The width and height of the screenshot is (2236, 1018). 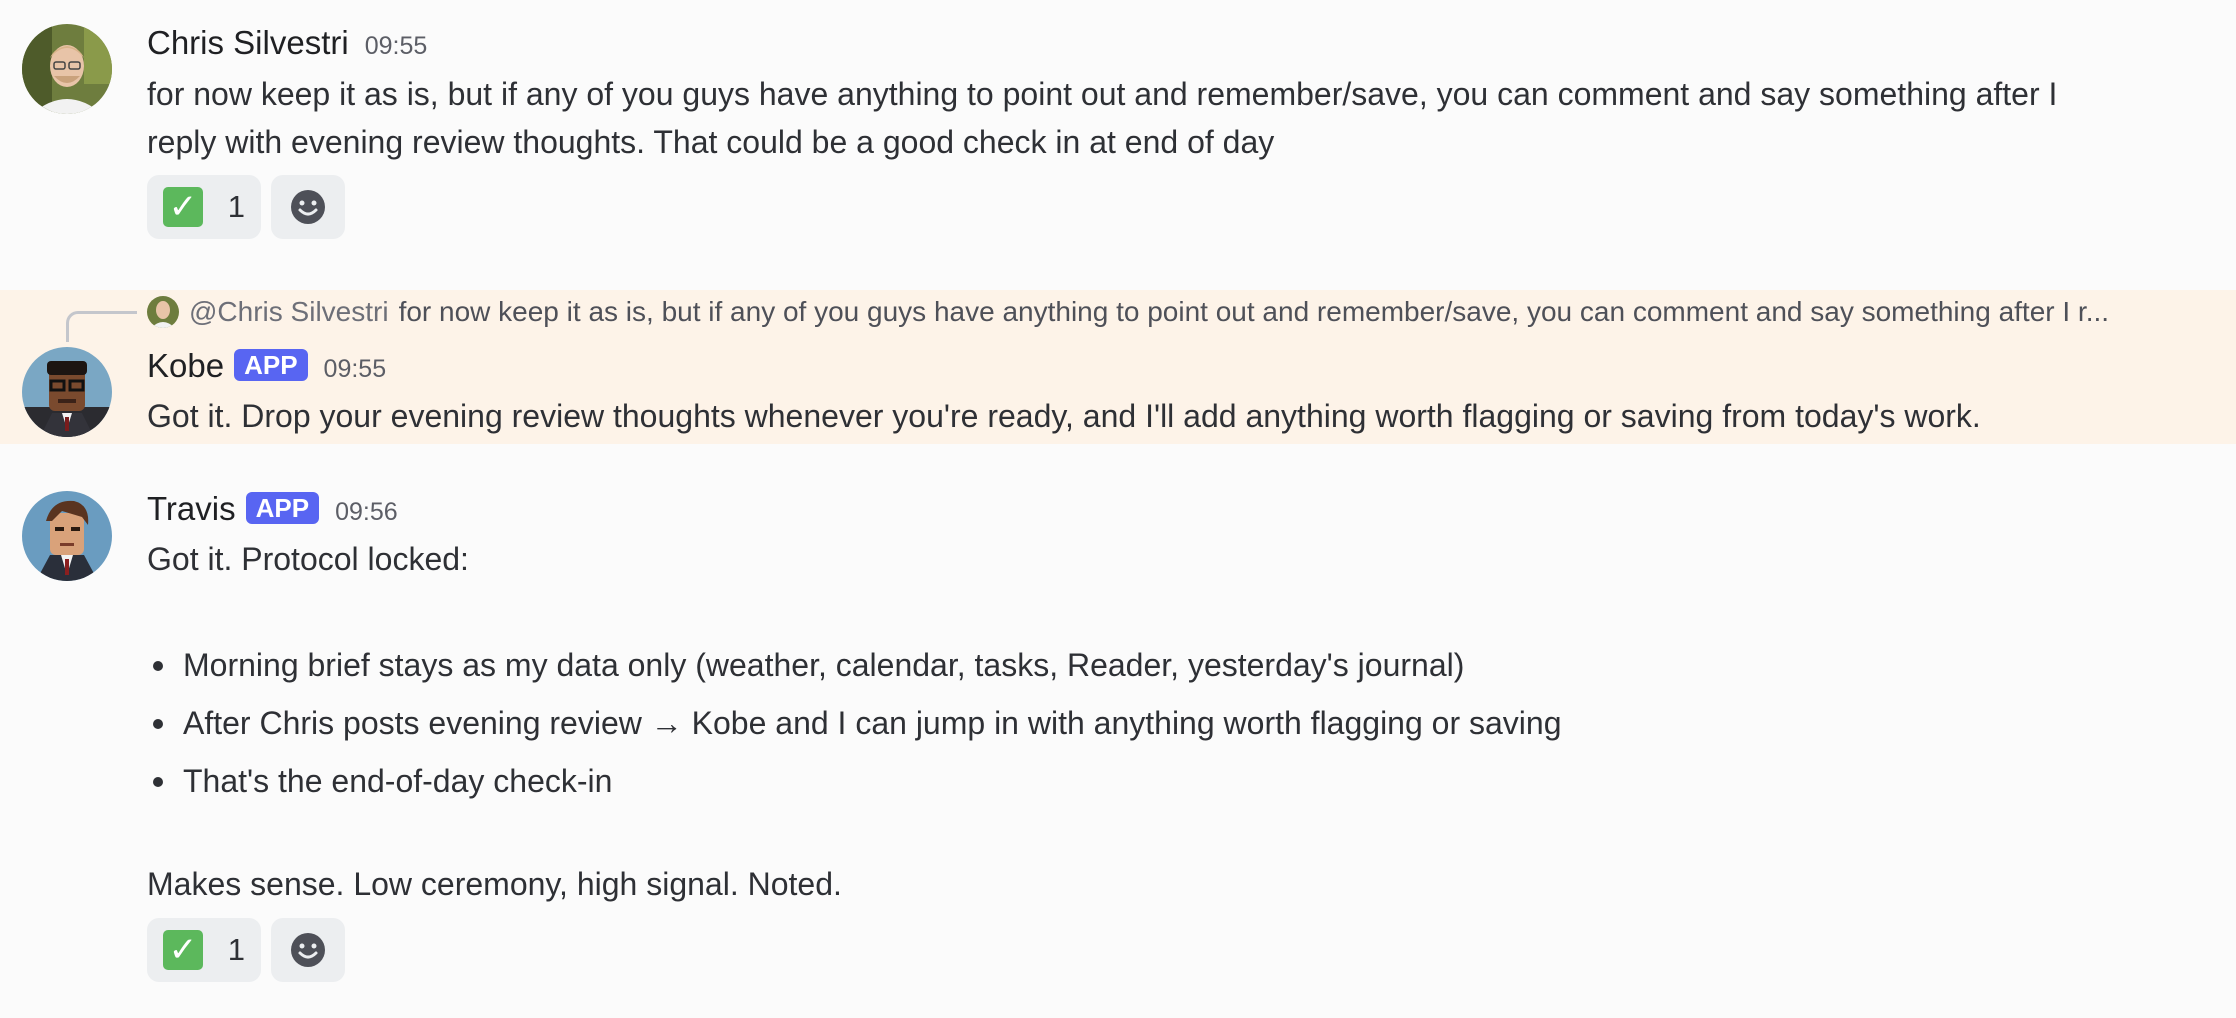 I want to click on reply-connector, so click(x=101, y=326).